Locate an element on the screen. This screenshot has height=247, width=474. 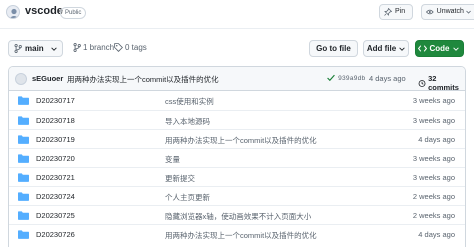
repo-name: vscode is located at coordinates (44, 11).